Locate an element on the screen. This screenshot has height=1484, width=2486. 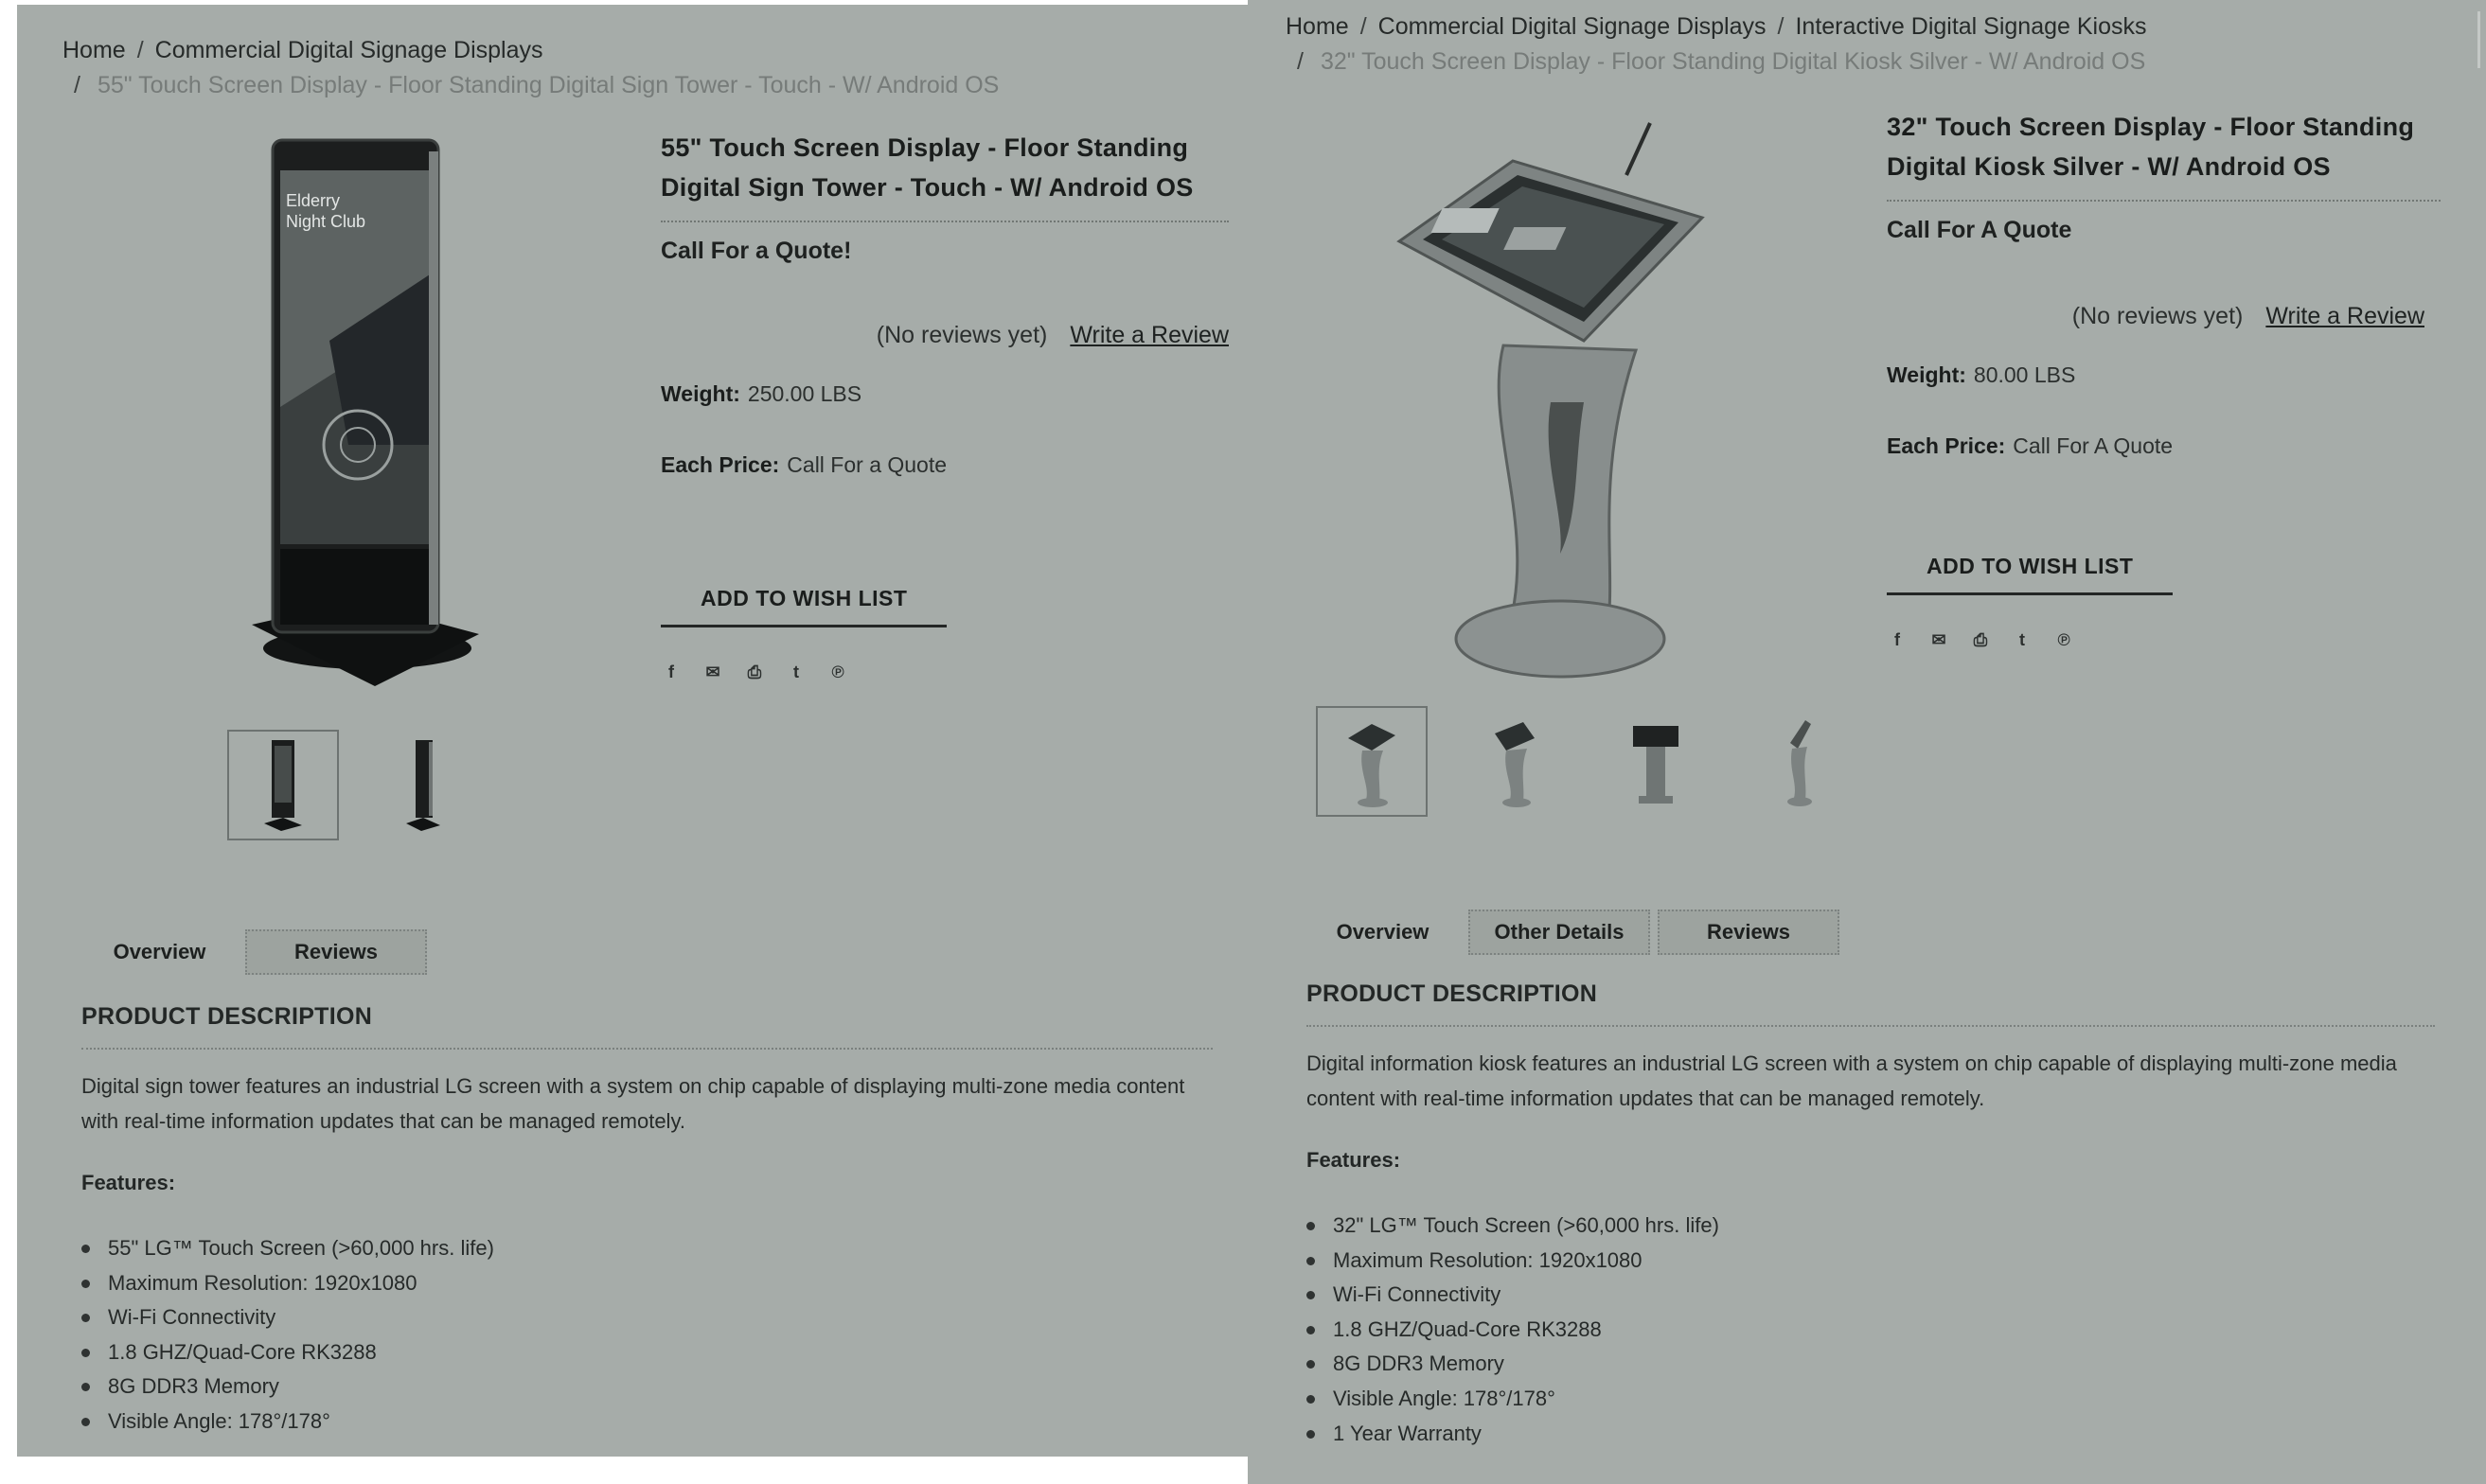
feature-item: 1.8 GHZ/Quad-Core RK3288 is located at coordinates (1871, 1330).